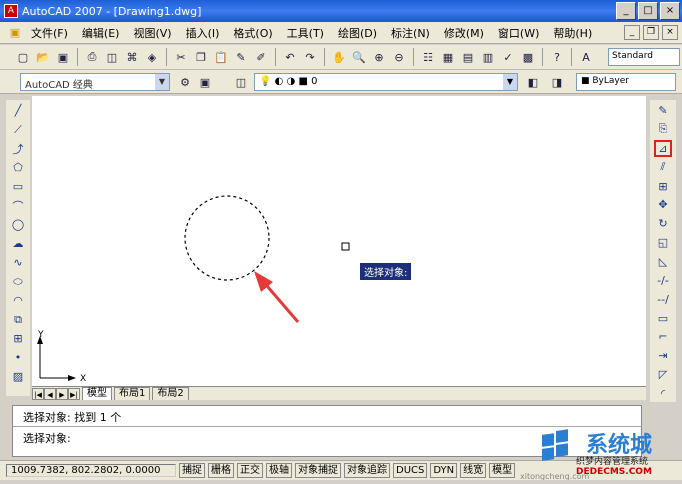 Image resolution: width=682 pixels, height=484 pixels. Describe the element at coordinates (18, 281) in the screenshot. I see `ellipse-icon: ⬭` at that location.